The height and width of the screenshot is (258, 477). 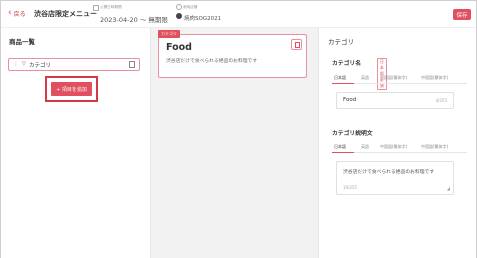 I want to click on category-title: Food, so click(x=179, y=47).